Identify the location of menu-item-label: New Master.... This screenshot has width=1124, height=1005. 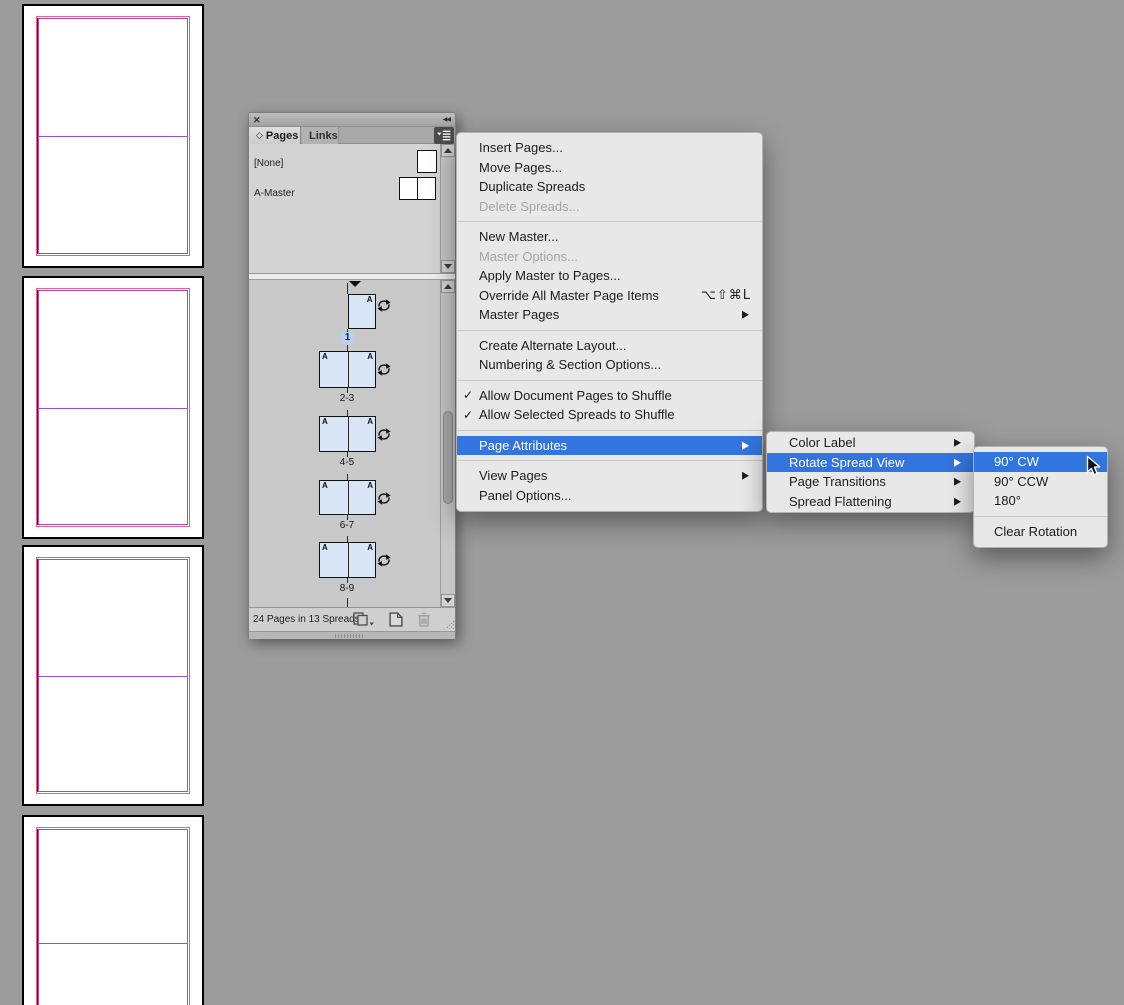
(519, 237).